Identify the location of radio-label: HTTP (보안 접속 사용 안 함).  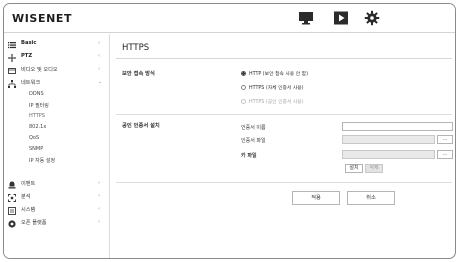
(278, 74).